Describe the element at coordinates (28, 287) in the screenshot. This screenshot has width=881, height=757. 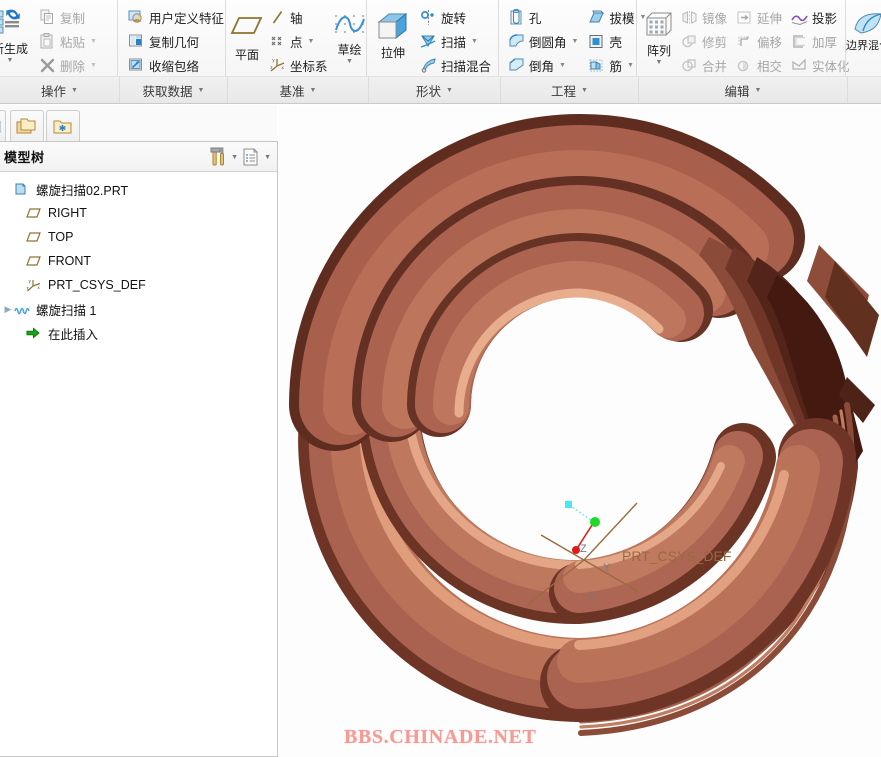
I see `svg-text: z` at that location.